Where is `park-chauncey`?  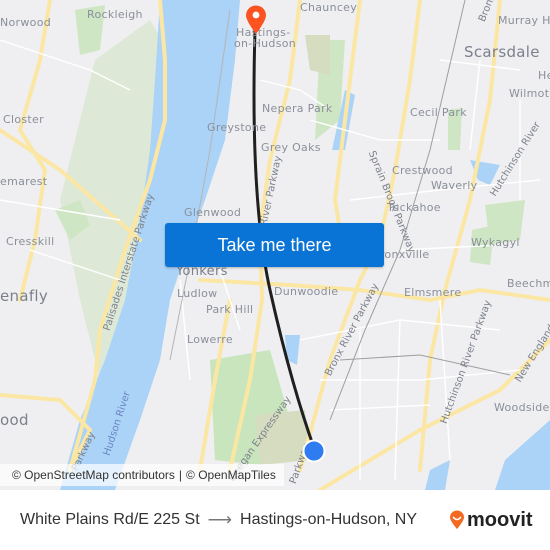 park-chauncey is located at coordinates (317, 55).